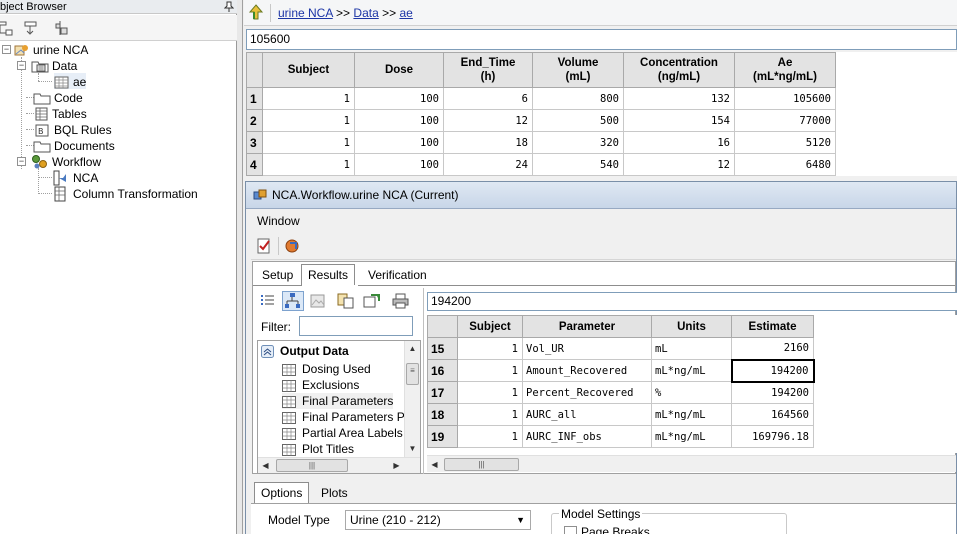 The image size is (957, 534). I want to click on tree-item-documents: Documents, so click(74, 145).